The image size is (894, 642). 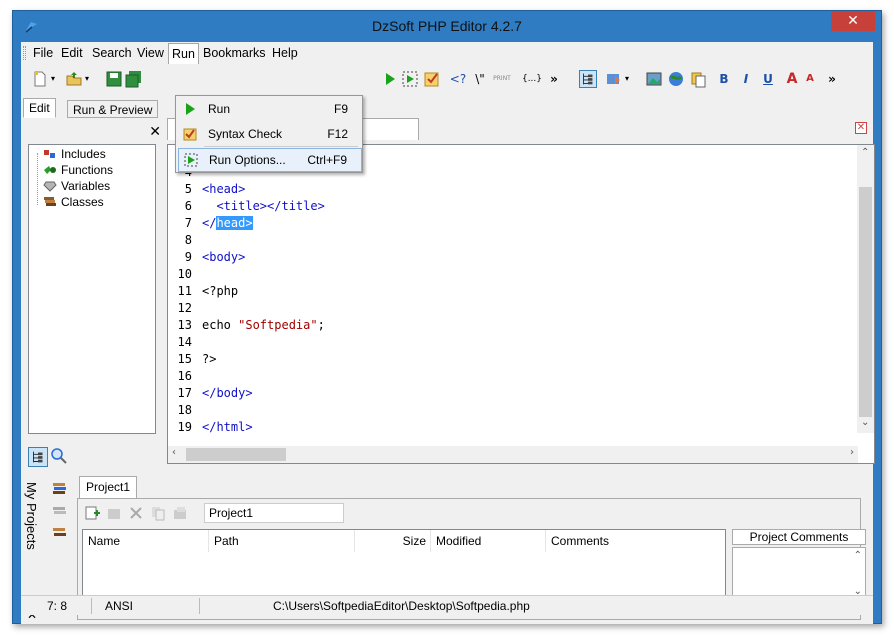 What do you see at coordinates (220, 291) in the screenshot?
I see `code-line: <?php` at bounding box center [220, 291].